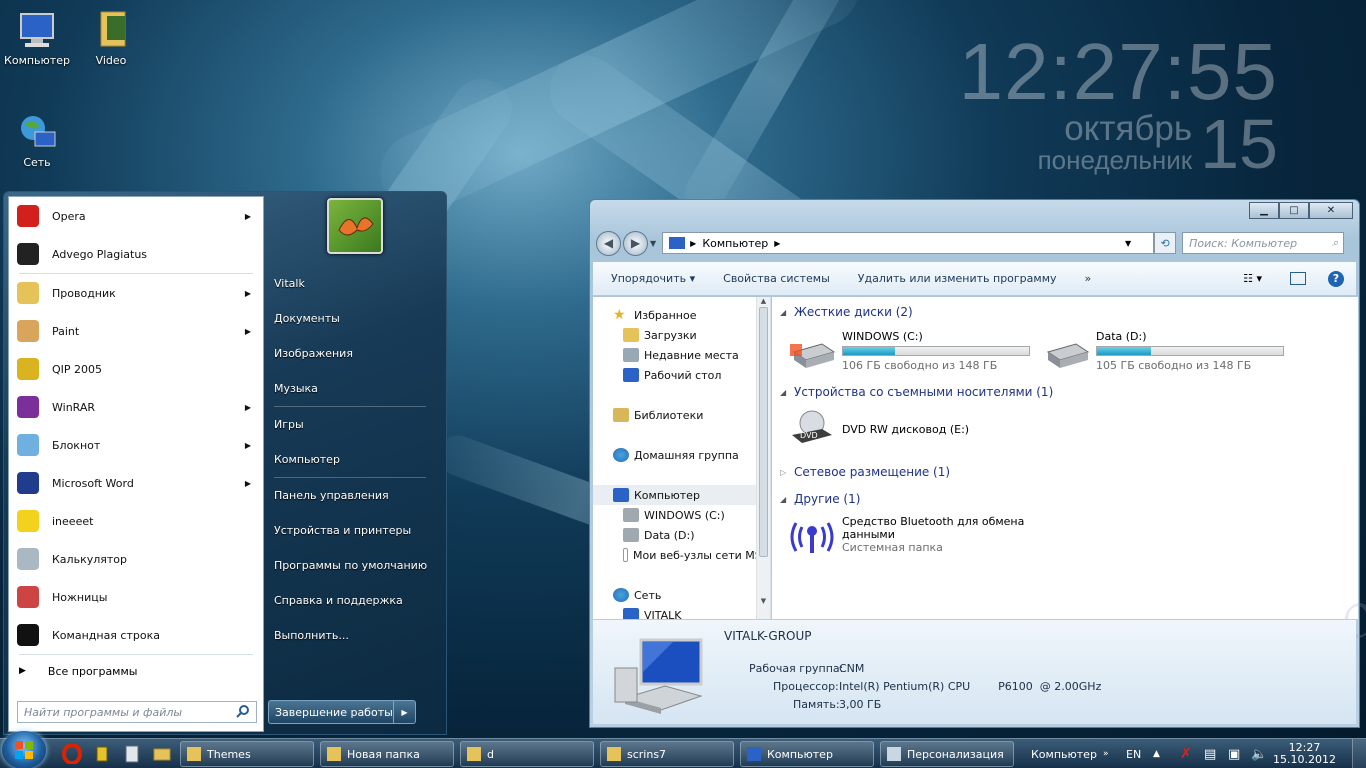  I want to click on start-link: Изображения, so click(353, 353).